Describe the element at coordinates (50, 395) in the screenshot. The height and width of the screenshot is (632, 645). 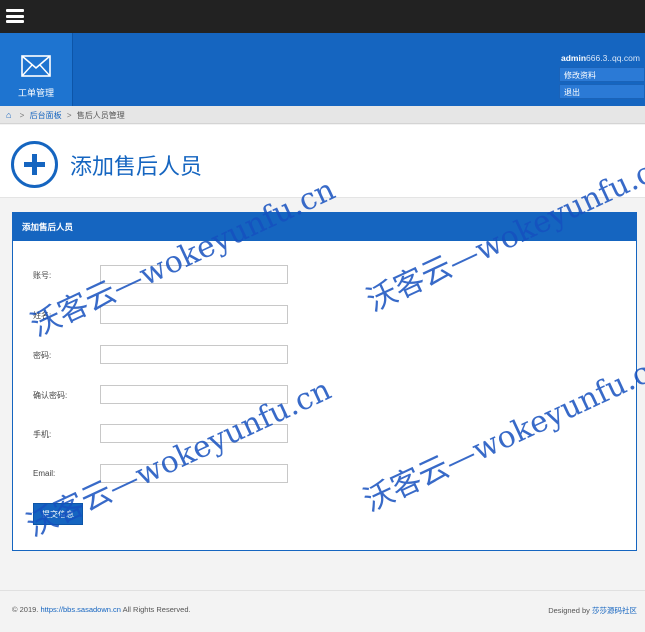
I see `confirm-password-label: 确认密码:` at that location.